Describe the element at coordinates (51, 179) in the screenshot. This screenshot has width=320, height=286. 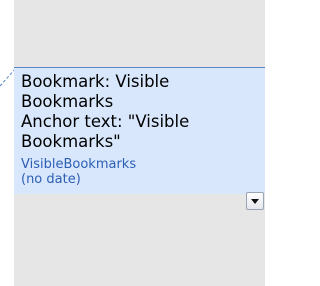
I see `comment-date: (no date)` at that location.